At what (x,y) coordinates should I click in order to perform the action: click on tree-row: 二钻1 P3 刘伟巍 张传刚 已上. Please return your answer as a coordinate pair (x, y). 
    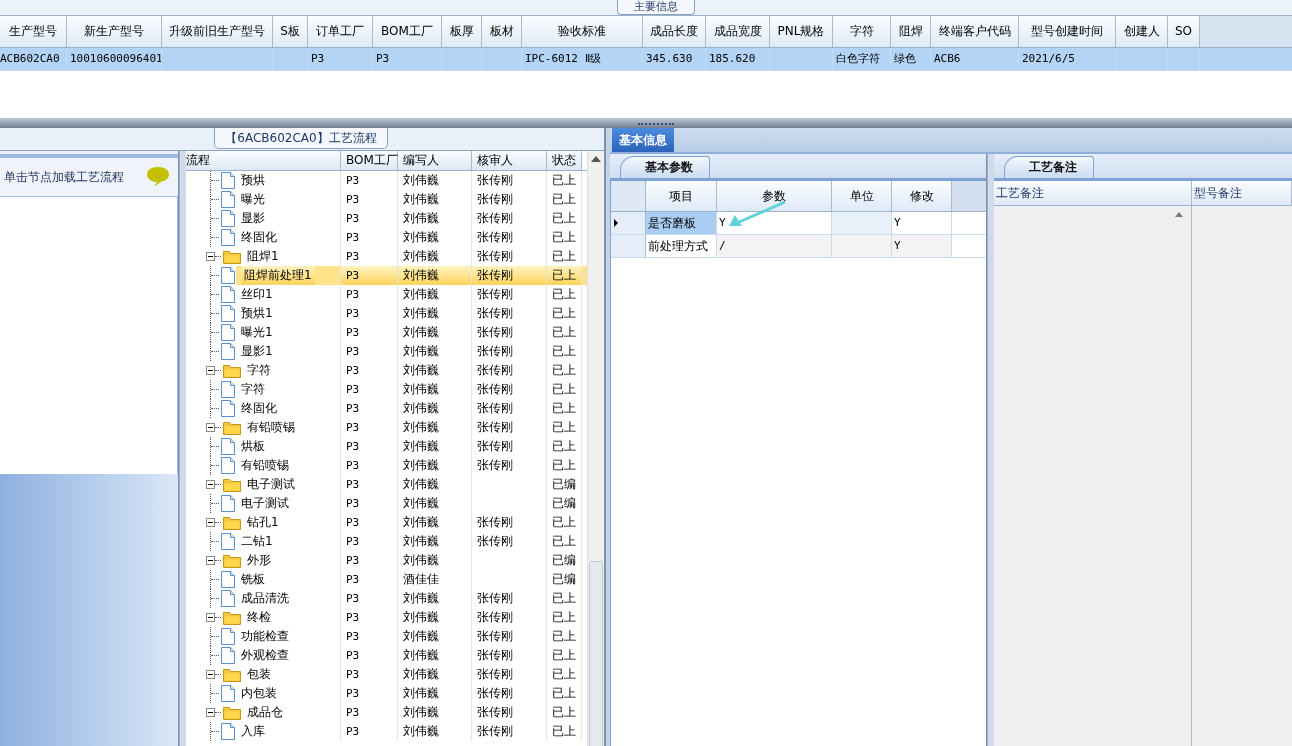
    Looking at the image, I should click on (386, 541).